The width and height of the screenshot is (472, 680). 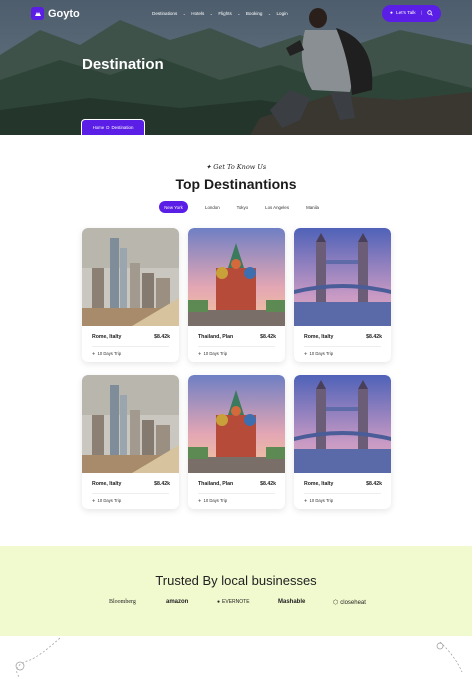 I want to click on tab-manila: Manila, so click(x=312, y=207).